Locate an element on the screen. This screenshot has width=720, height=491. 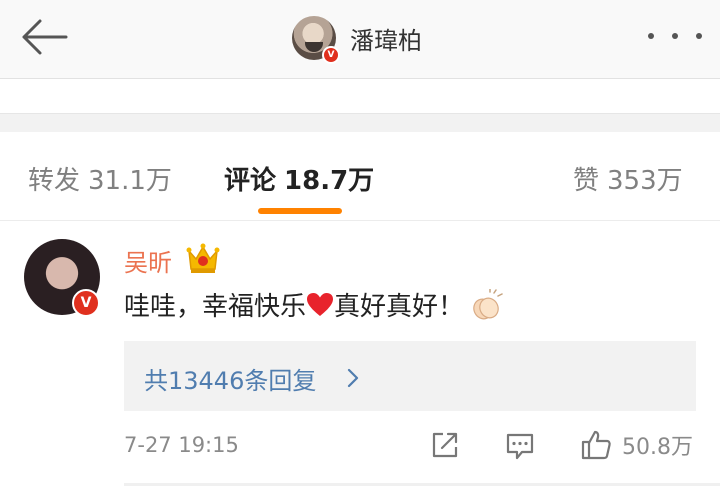
post-author-header: V 潘瑋柏 is located at coordinates (357, 38).